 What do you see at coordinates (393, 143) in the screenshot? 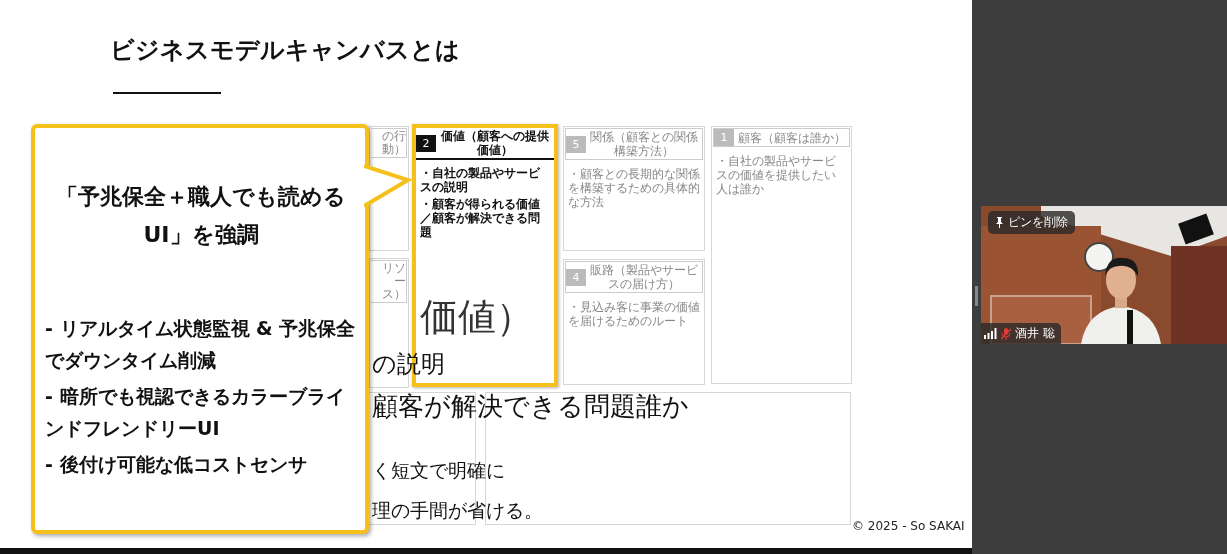
I see `card-heading: の行動）` at bounding box center [393, 143].